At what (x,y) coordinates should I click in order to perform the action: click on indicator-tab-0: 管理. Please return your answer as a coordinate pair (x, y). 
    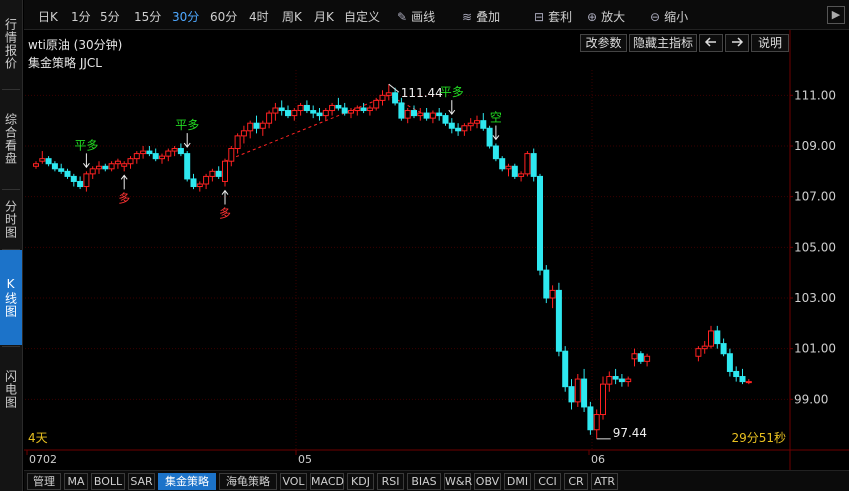
    Looking at the image, I should click on (44, 481).